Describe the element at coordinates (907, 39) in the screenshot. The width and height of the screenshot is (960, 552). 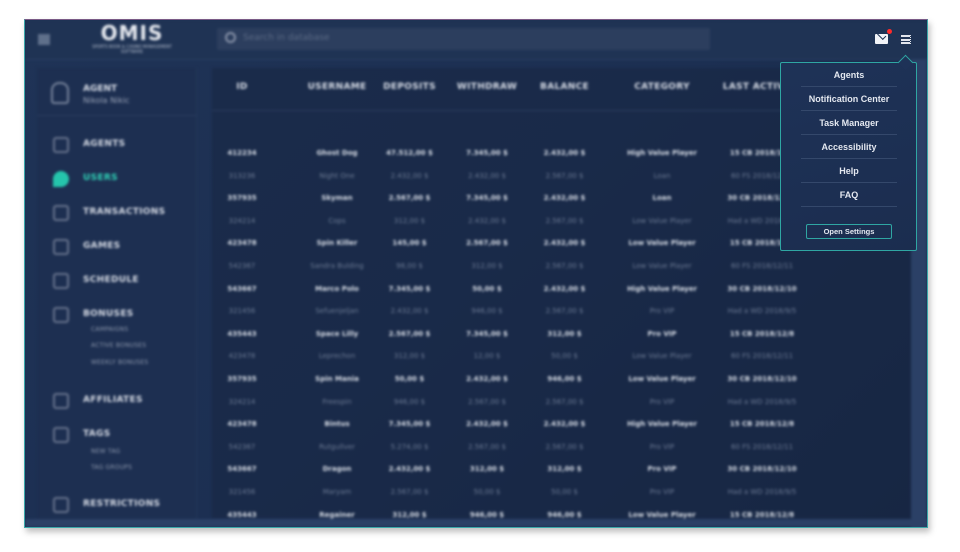
I see `menu-icon` at that location.